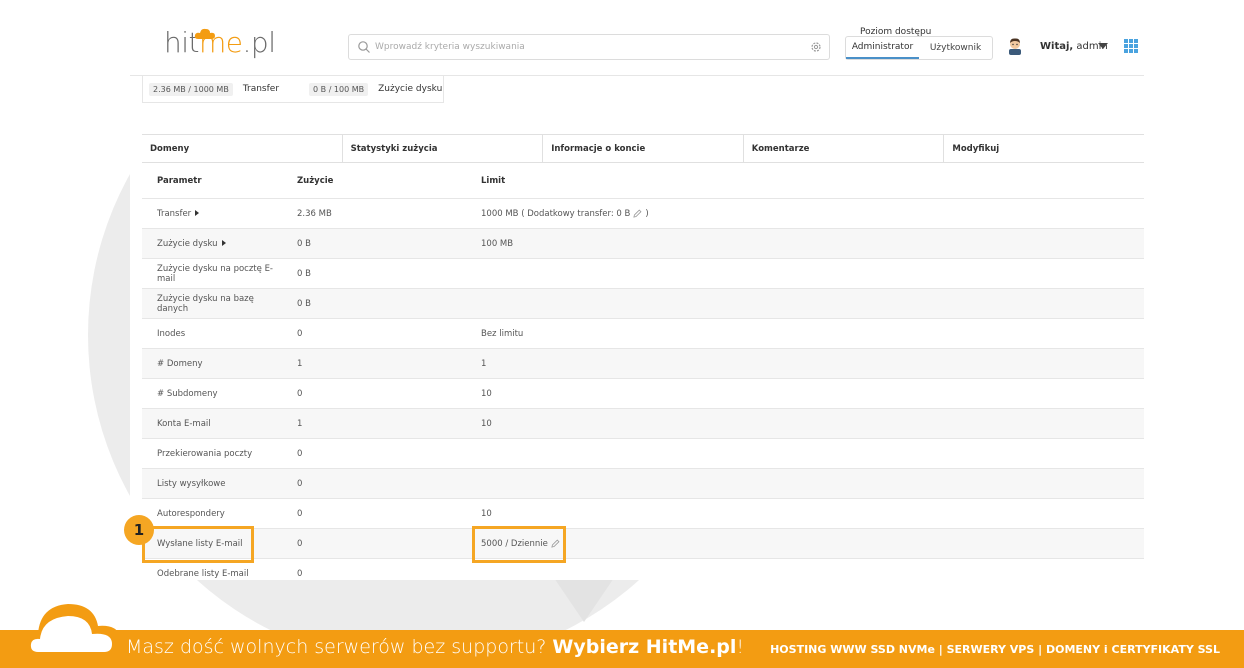 The width and height of the screenshot is (1244, 668). What do you see at coordinates (816, 47) in the screenshot?
I see `gear-icon` at bounding box center [816, 47].